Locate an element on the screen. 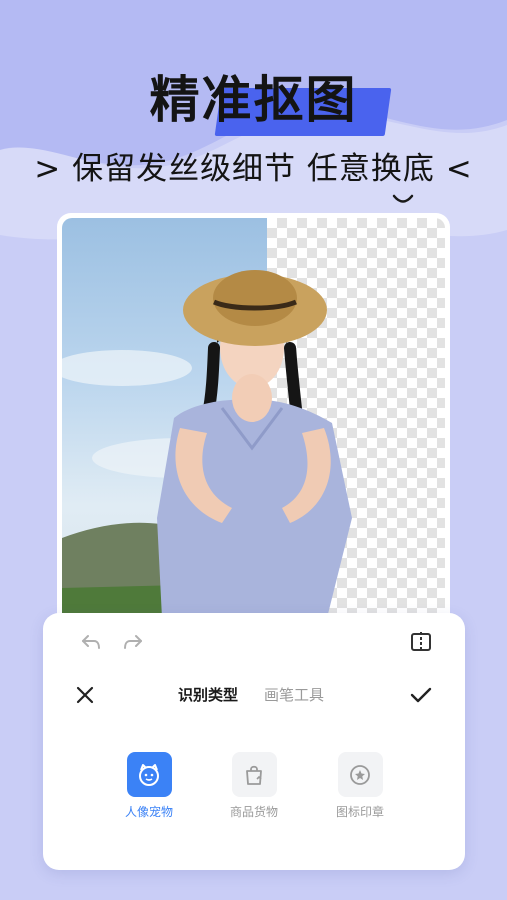 This screenshot has height=900, width=507. check-icon is located at coordinates (421, 695).